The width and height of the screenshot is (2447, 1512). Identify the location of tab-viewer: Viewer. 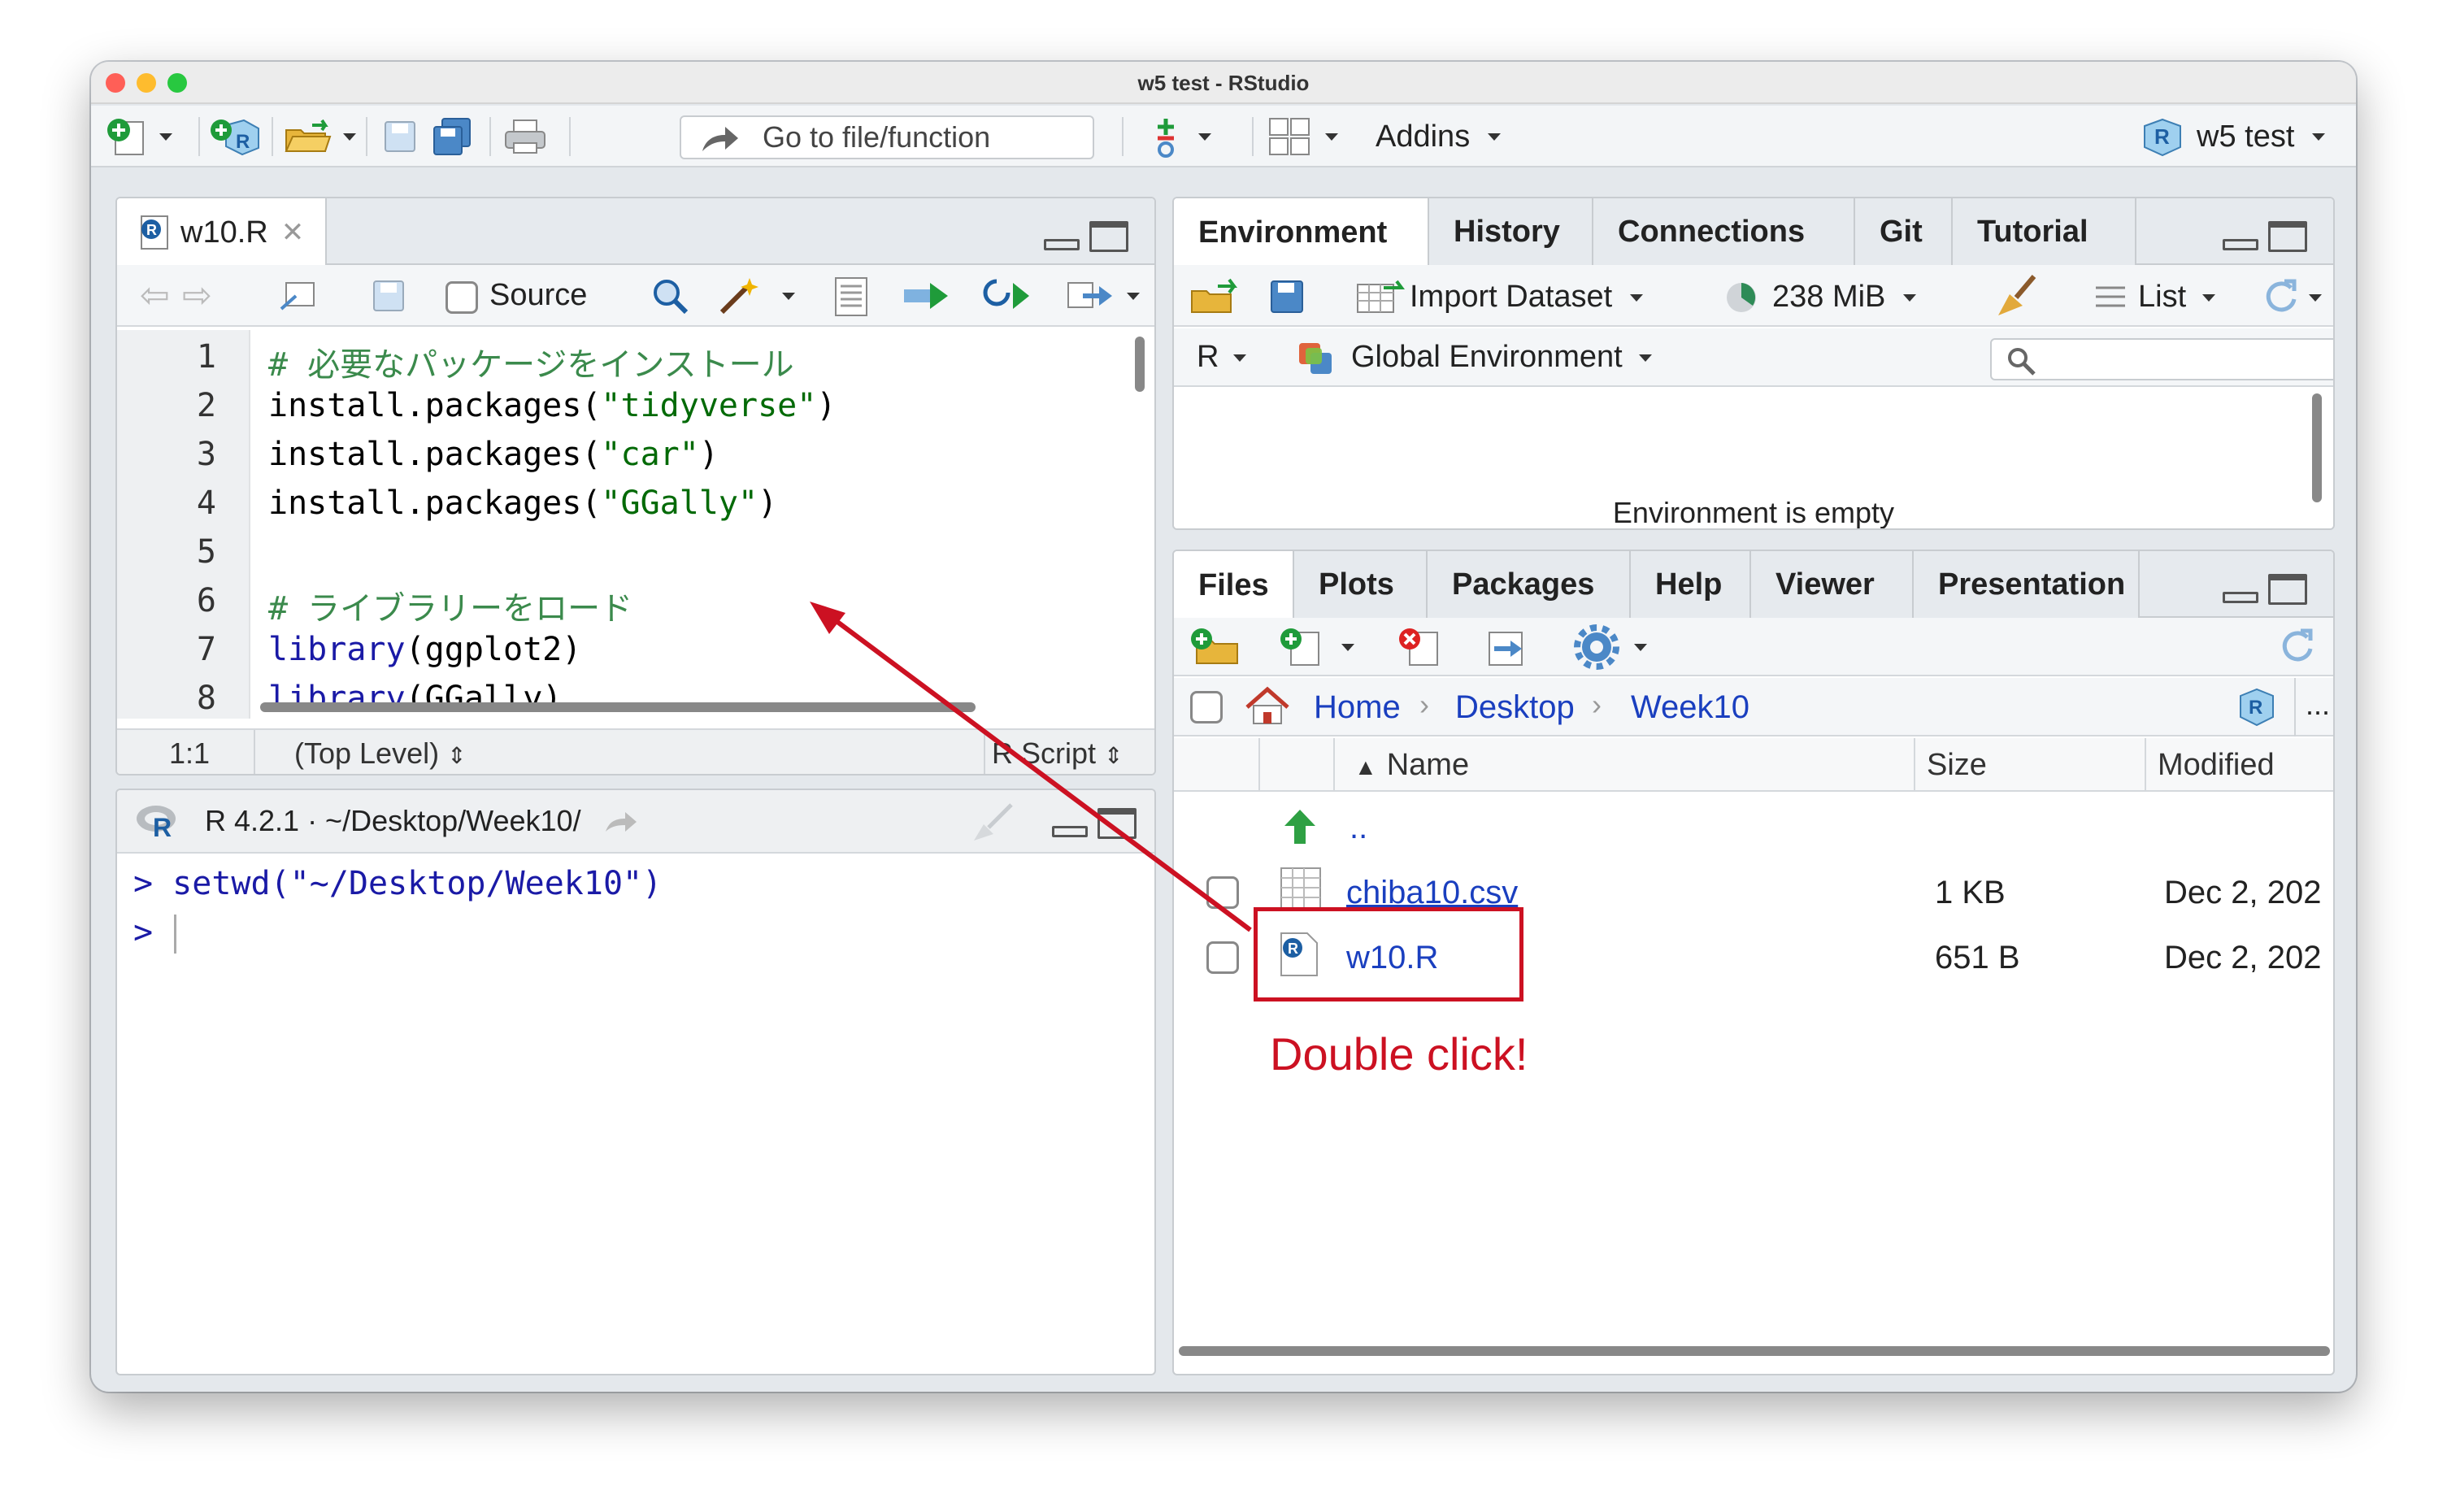
(1832, 584).